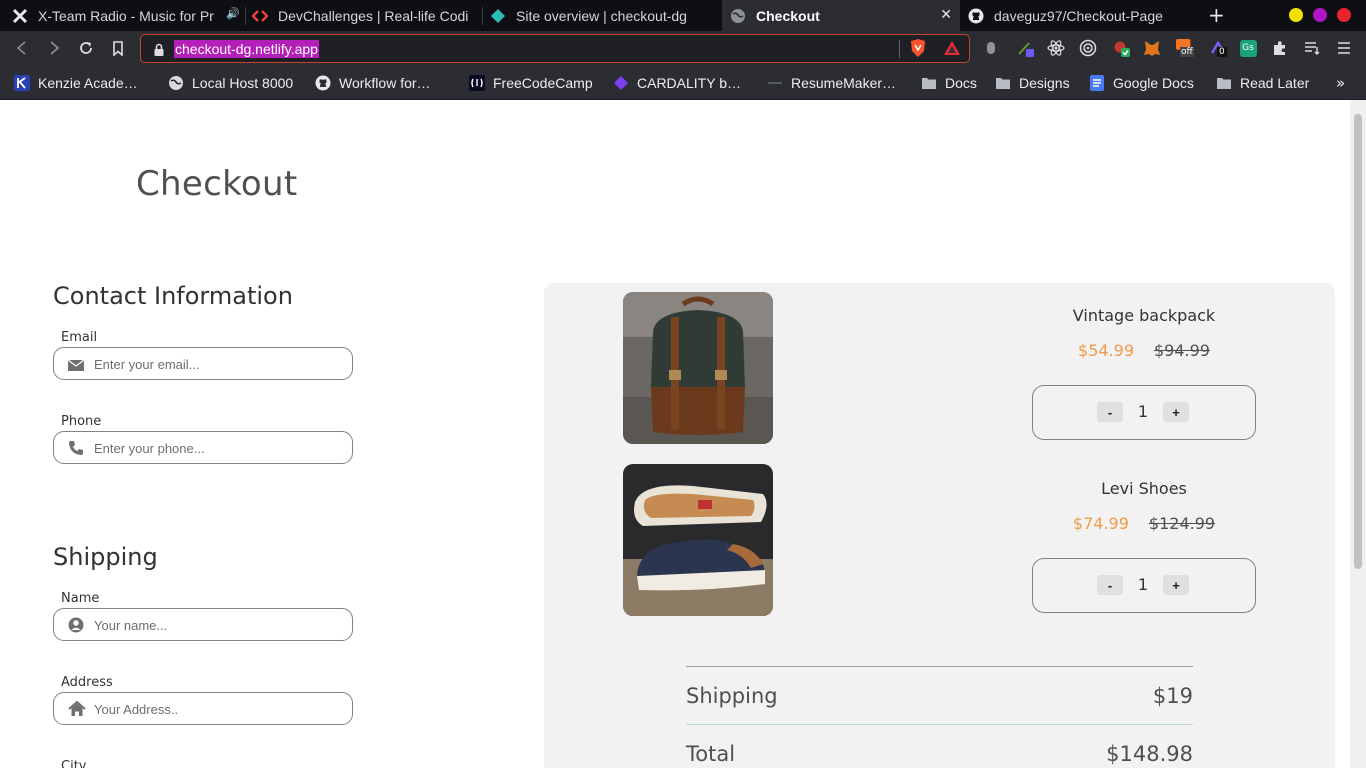  I want to click on gs-badge: Gs, so click(1248, 48).